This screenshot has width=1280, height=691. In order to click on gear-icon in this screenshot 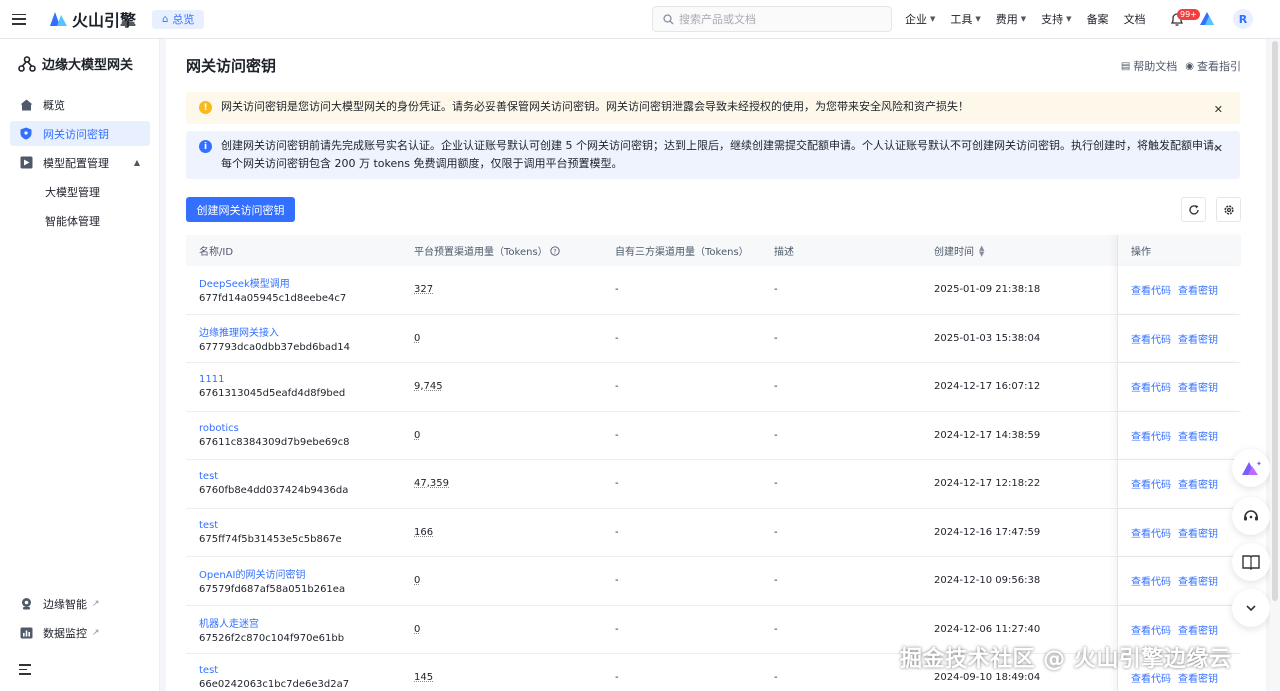, I will do `click(1228, 209)`.